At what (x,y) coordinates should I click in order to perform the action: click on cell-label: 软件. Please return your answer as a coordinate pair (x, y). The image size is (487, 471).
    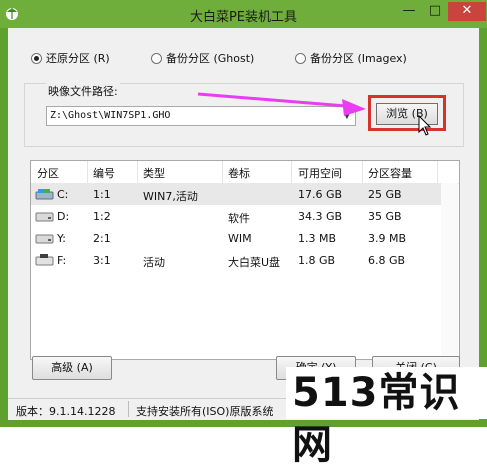
    Looking at the image, I should click on (239, 218).